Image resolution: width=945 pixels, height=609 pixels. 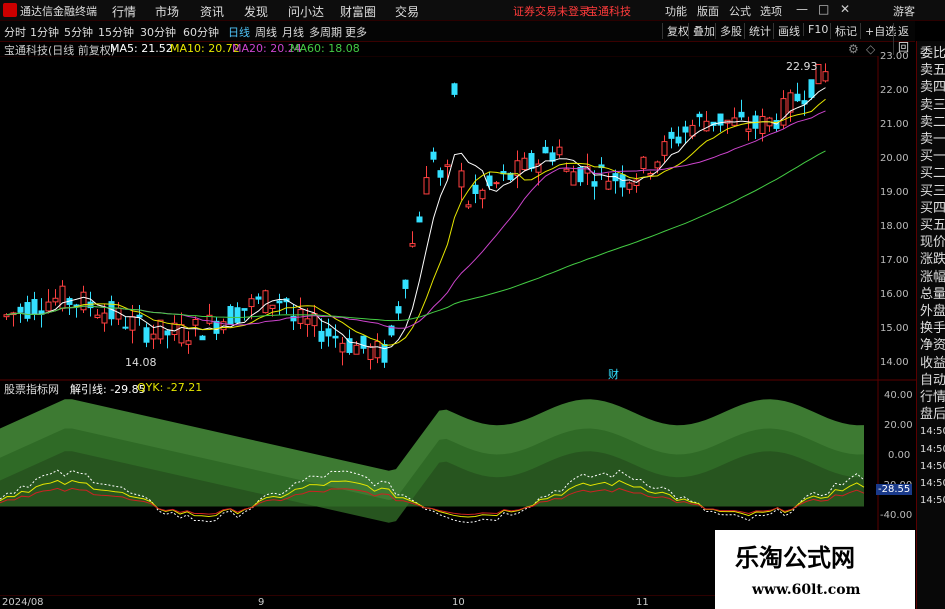 I want to click on indicator-name: 股票指标网, so click(x=31, y=389).